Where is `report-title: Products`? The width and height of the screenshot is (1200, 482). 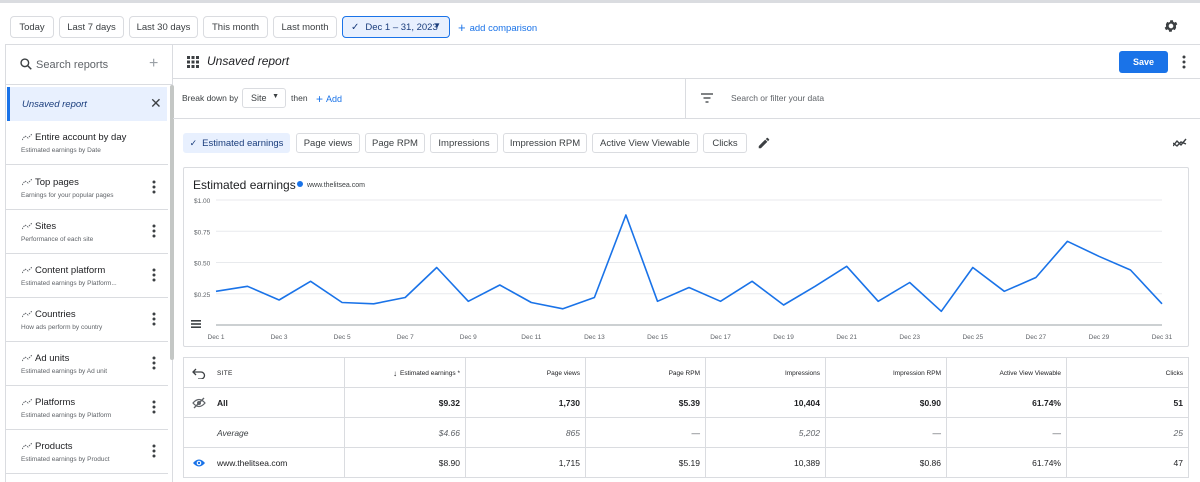
report-title: Products is located at coordinates (54, 446).